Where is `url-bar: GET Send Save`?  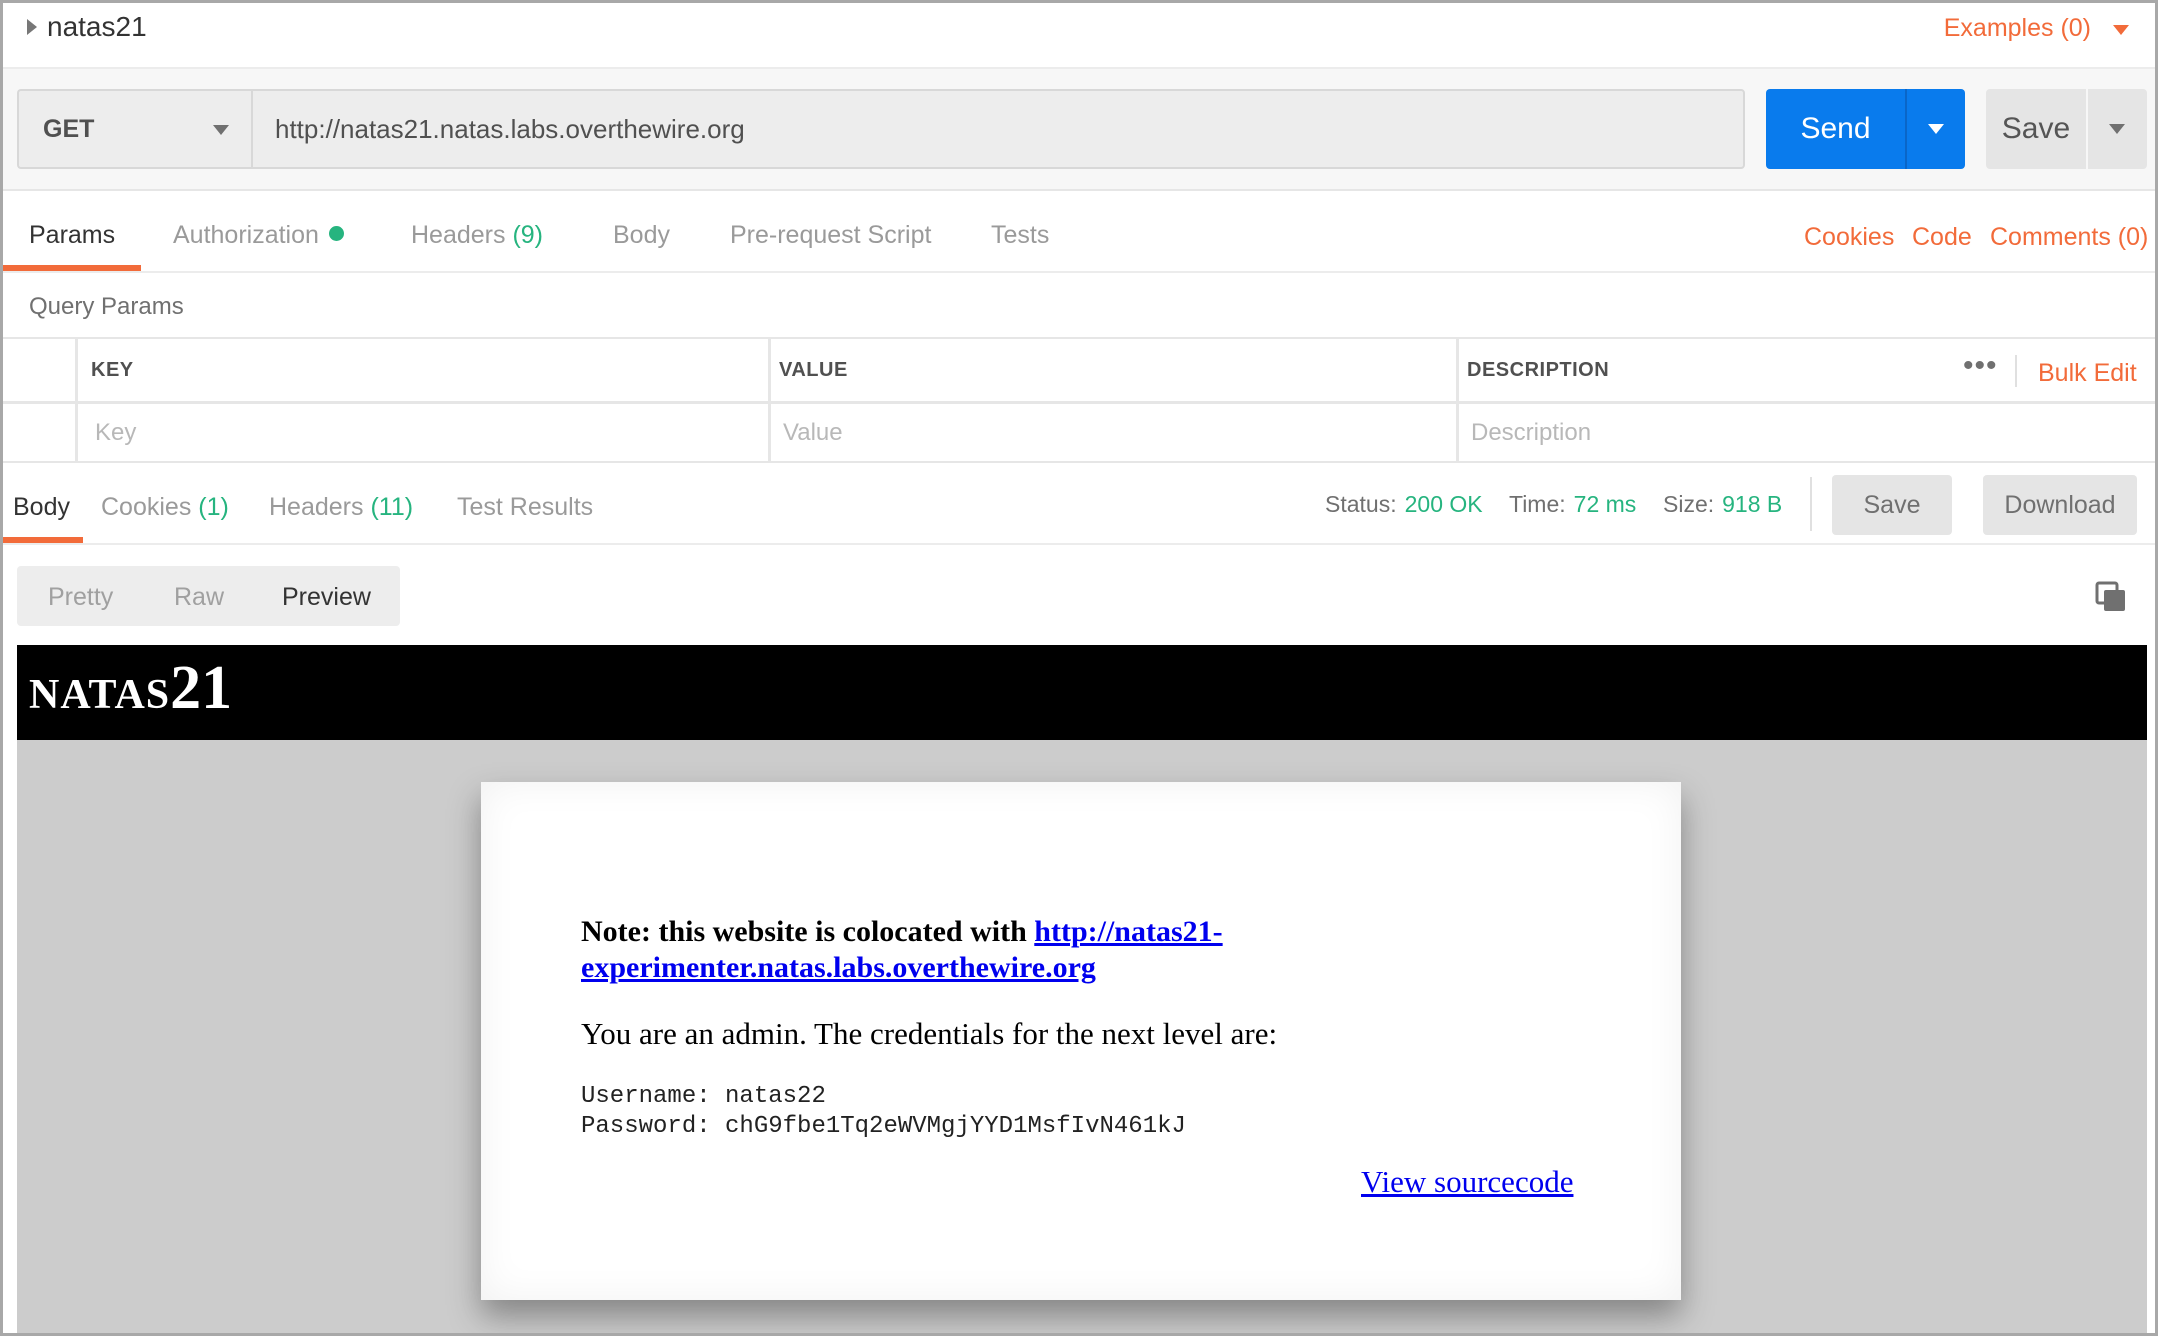 url-bar: GET Send Save is located at coordinates (1079, 130).